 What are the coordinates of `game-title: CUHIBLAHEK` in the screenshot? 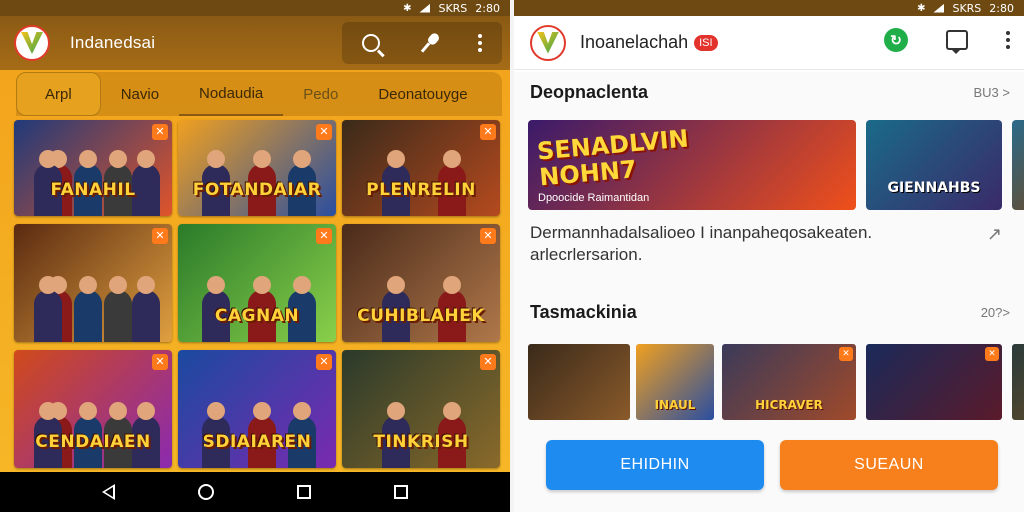 It's located at (421, 316).